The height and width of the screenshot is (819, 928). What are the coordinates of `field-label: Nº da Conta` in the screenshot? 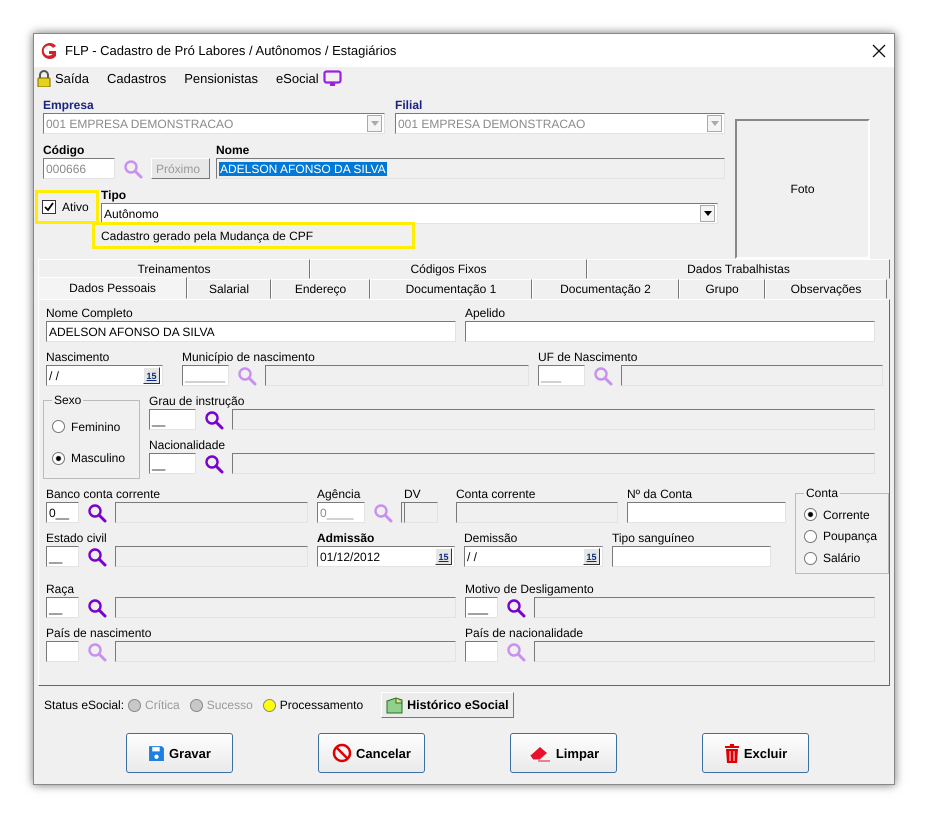 It's located at (660, 494).